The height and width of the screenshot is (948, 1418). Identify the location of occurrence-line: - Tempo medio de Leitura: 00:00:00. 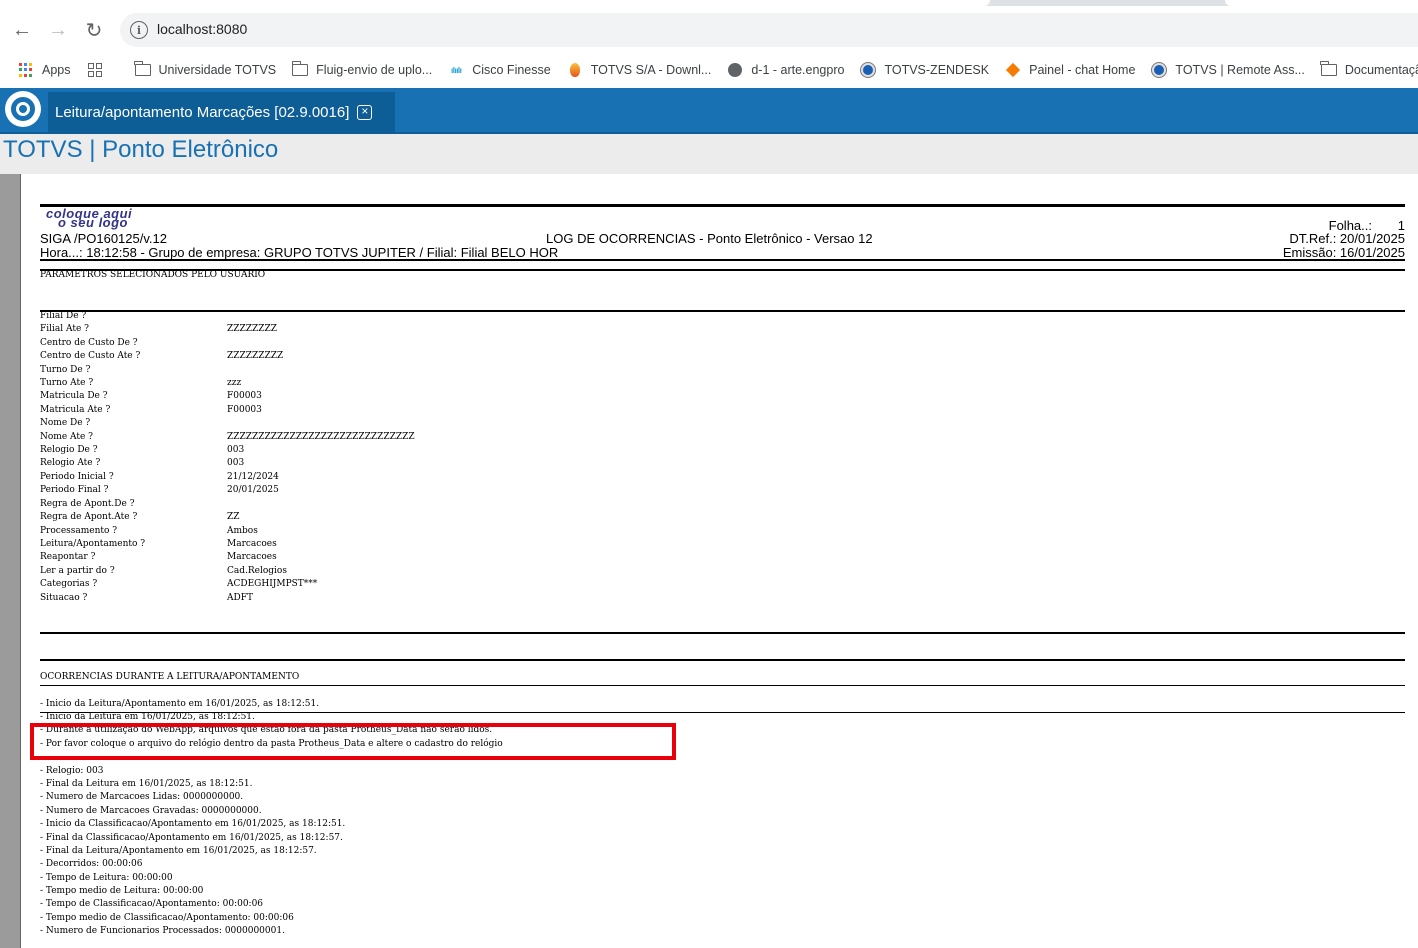
(122, 891).